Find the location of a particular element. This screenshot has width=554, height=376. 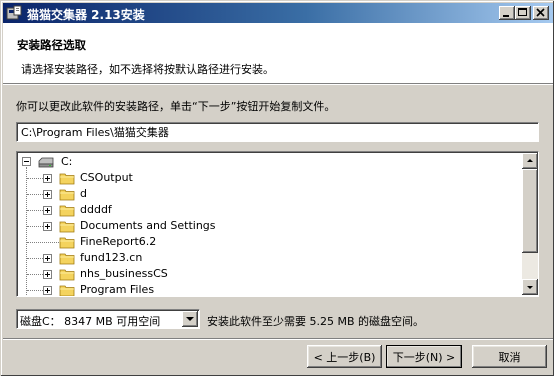

drive-dropdown-button is located at coordinates (190, 319).